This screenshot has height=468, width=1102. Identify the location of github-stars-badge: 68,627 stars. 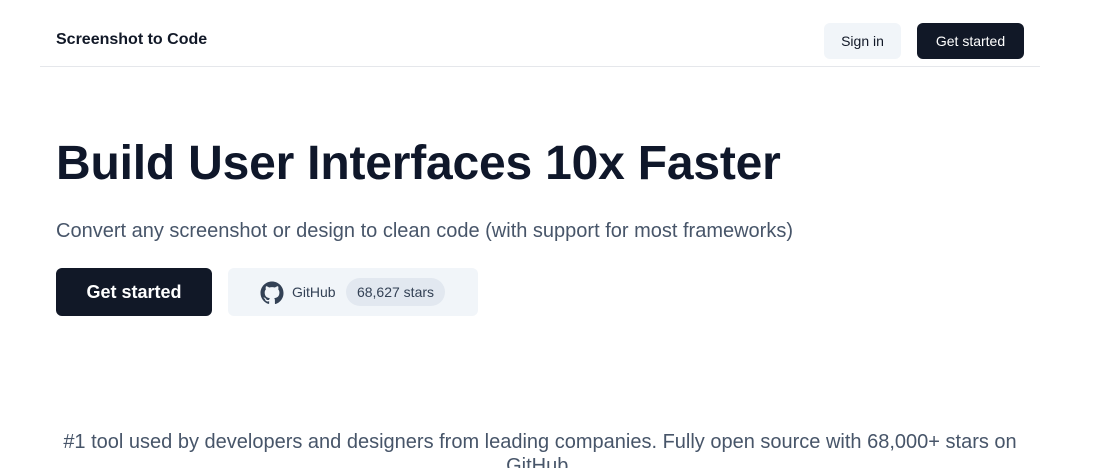
(395, 292).